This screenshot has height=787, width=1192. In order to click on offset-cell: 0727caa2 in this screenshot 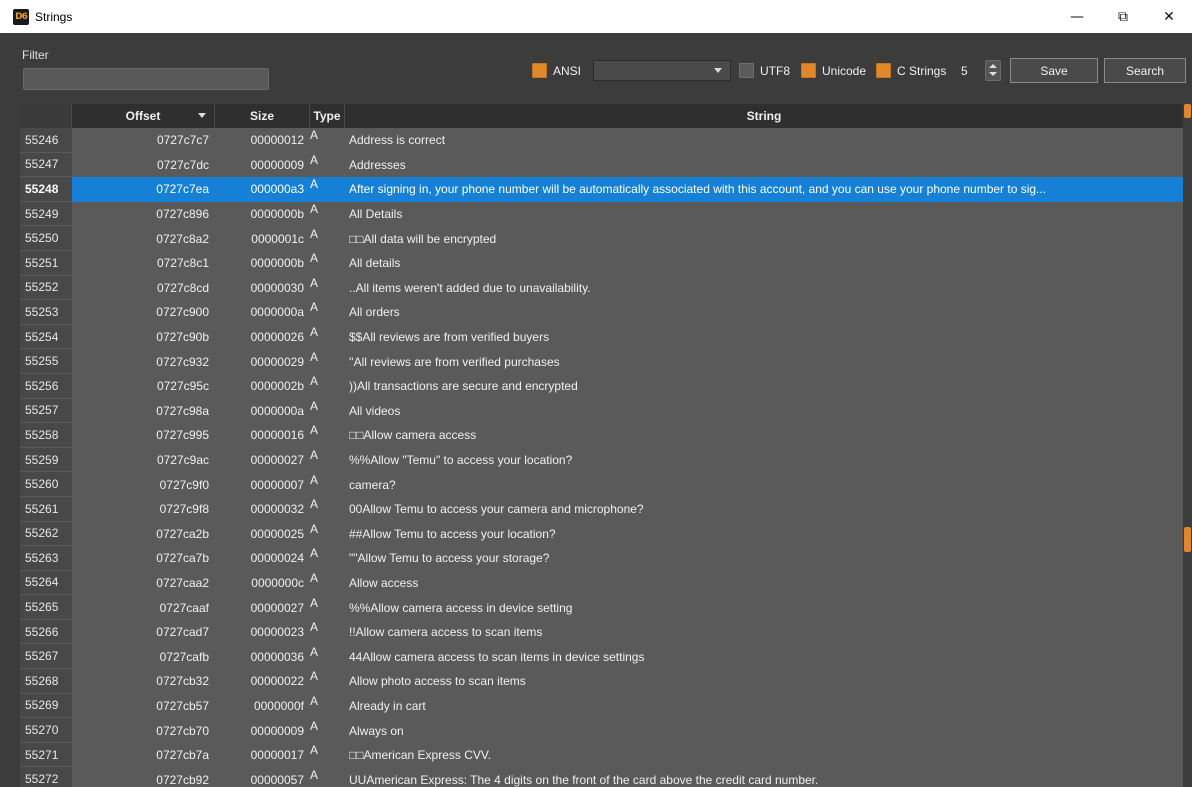, I will do `click(182, 582)`.